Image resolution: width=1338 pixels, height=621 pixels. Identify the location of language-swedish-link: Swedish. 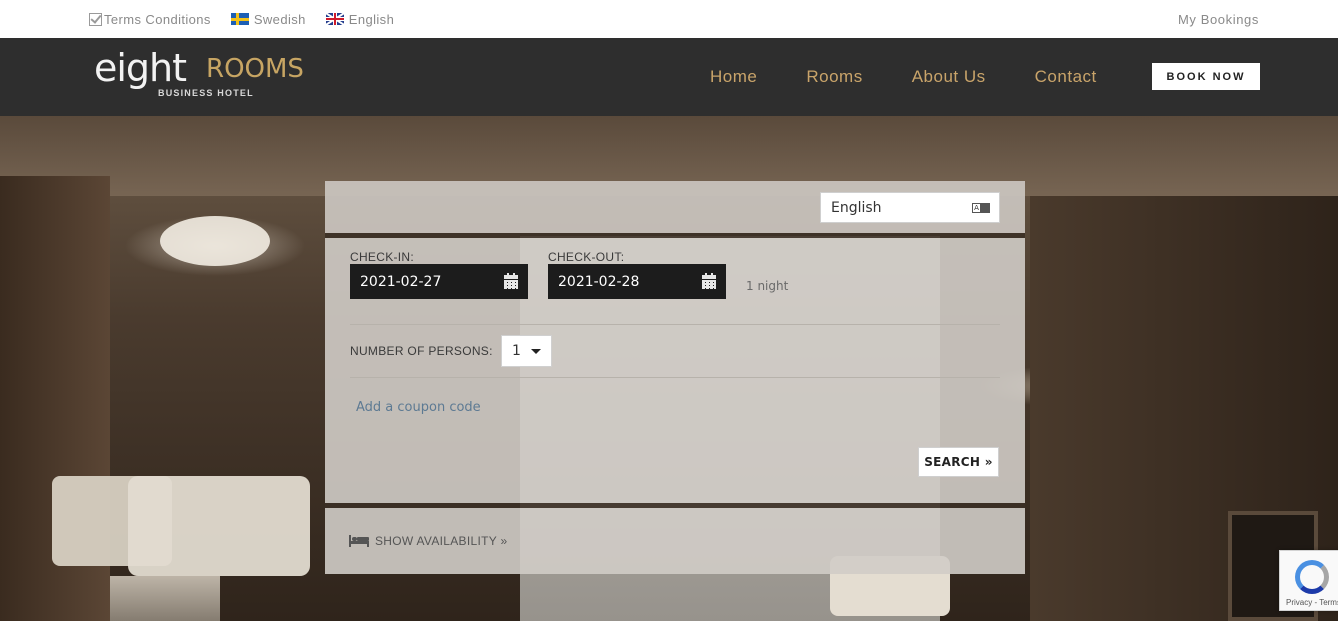
(268, 19).